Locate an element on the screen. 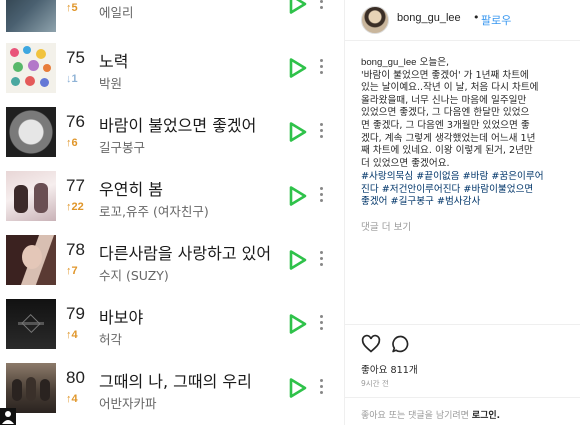 This screenshot has width=580, height=425. rank-change-down: ↓1 is located at coordinates (72, 79).